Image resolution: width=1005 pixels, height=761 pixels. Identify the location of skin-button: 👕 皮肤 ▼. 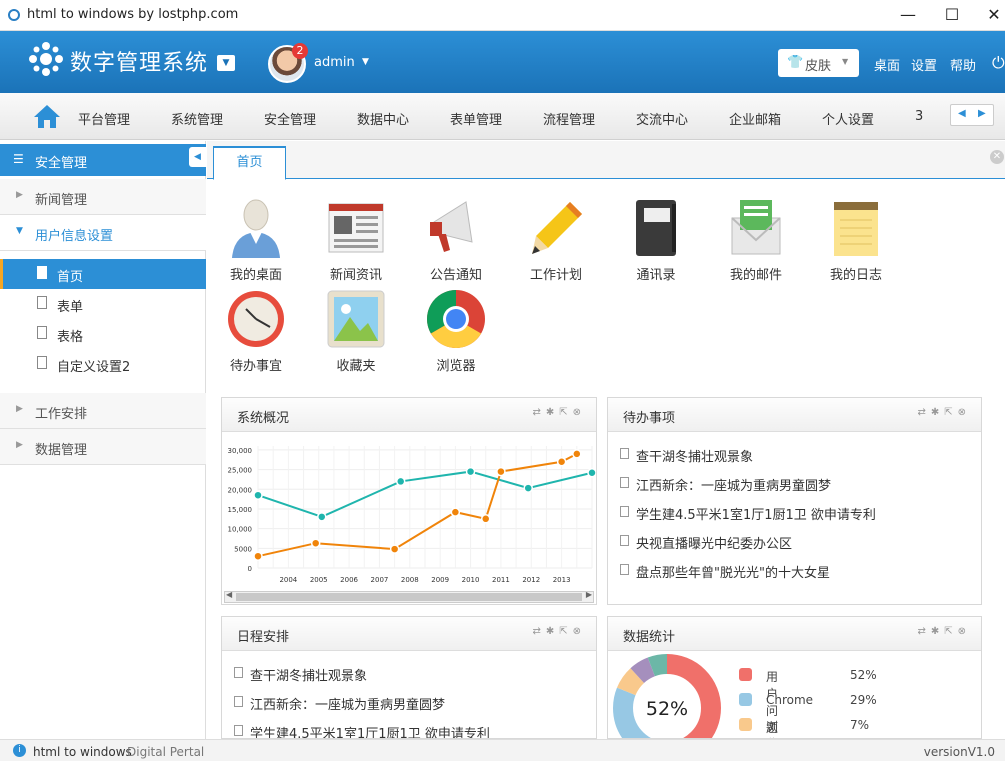
(818, 63).